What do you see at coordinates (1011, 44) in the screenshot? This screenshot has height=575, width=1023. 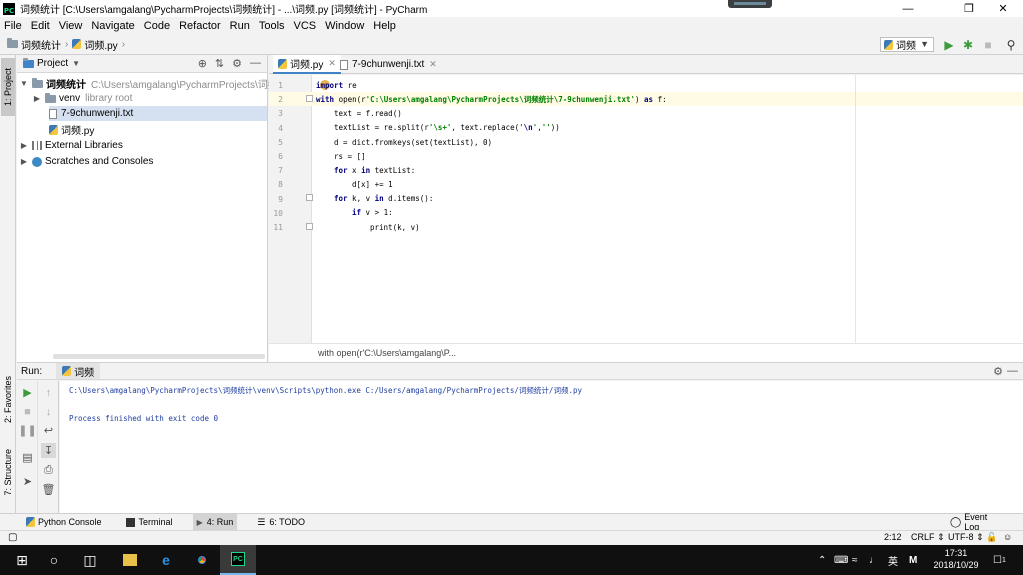 I see `search-icon: ⚲` at bounding box center [1011, 44].